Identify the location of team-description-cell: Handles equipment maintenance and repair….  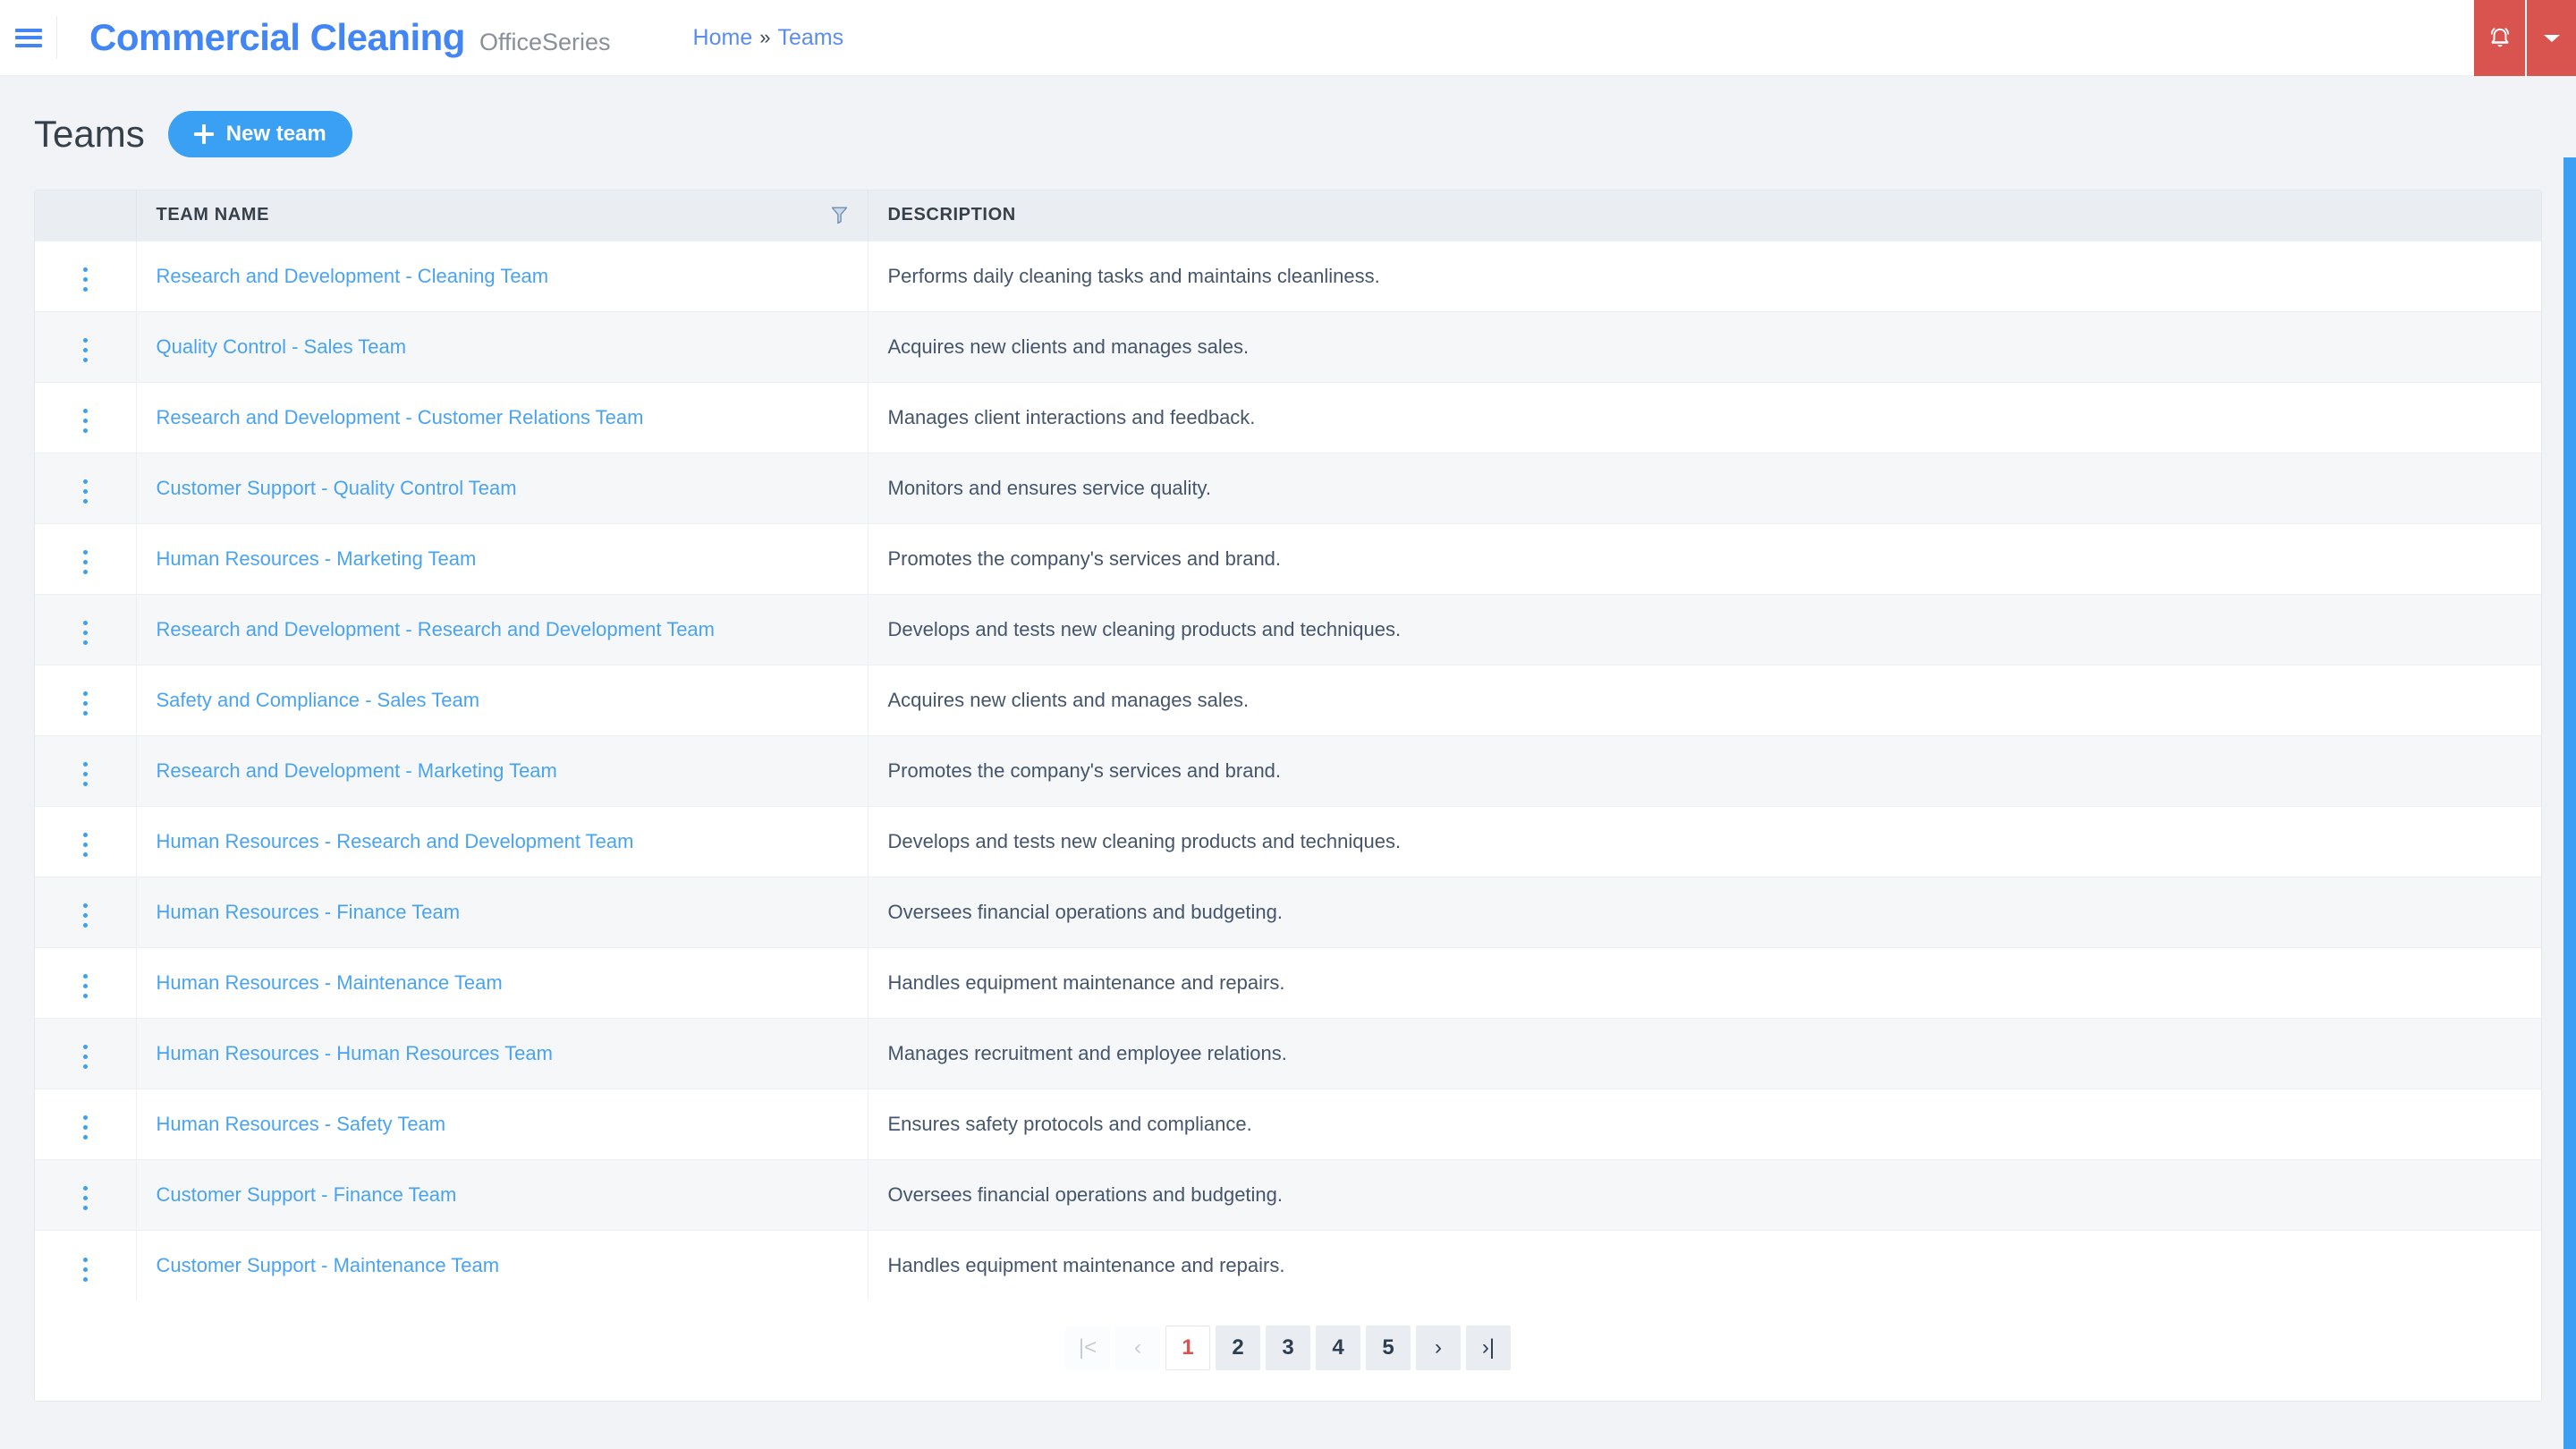
(1704, 982).